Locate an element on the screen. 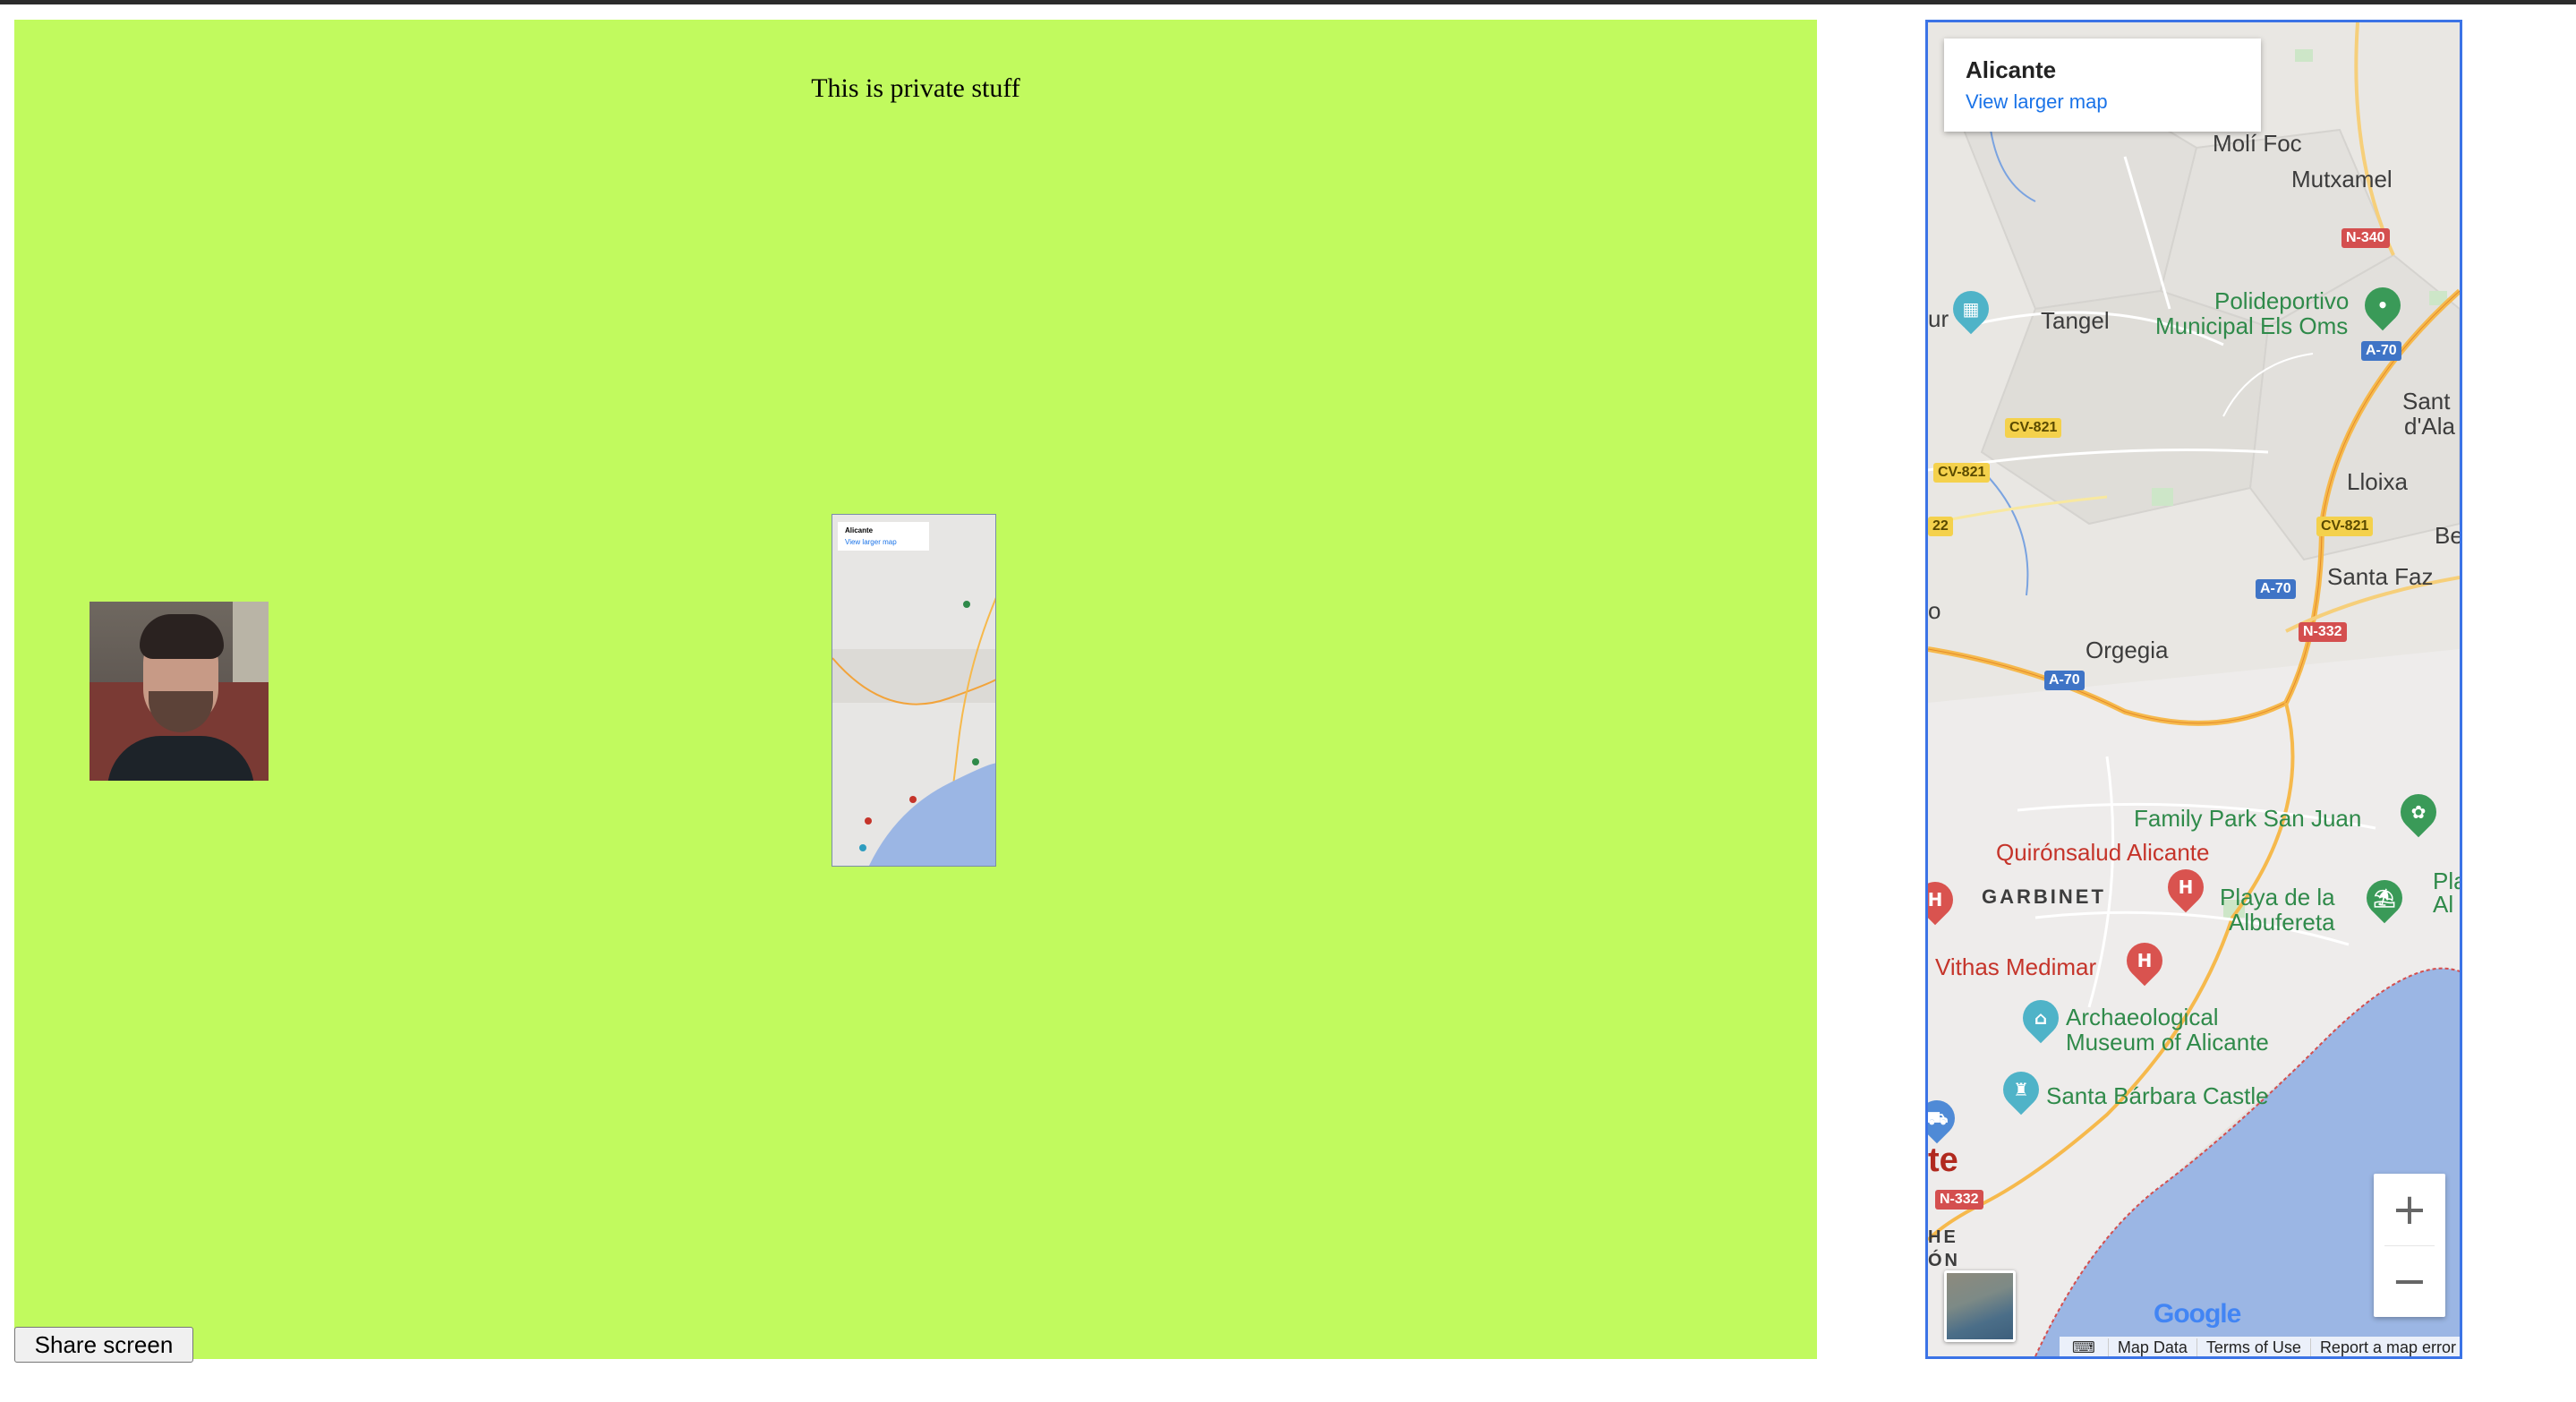 This screenshot has width=2576, height=1402. map-label-vithas: Vithas Medimar is located at coordinates (2016, 966).